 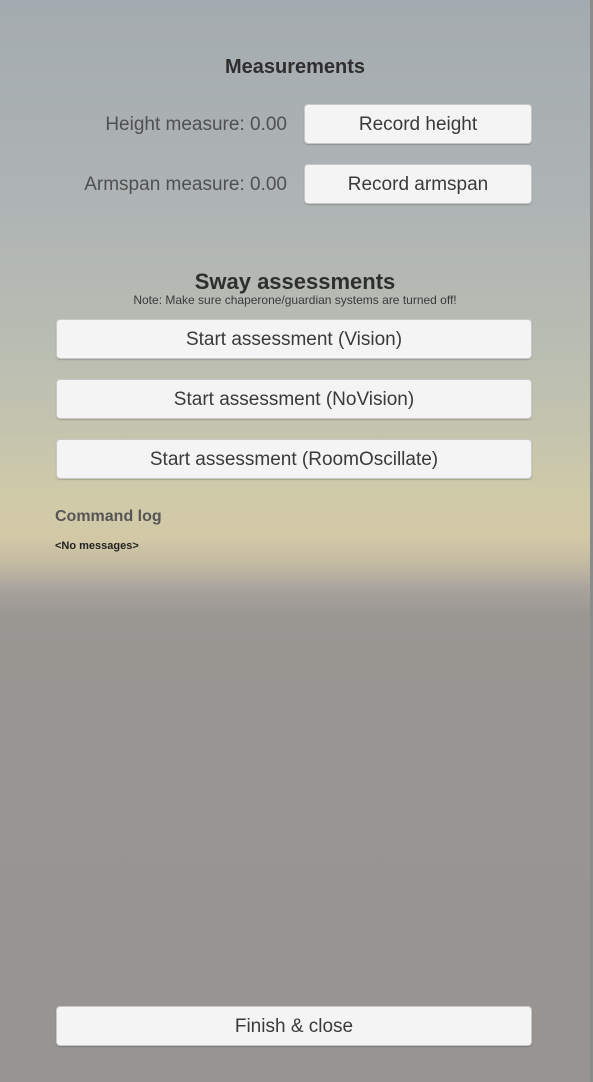 I want to click on finish-close-button: Finish & close, so click(x=294, y=1026).